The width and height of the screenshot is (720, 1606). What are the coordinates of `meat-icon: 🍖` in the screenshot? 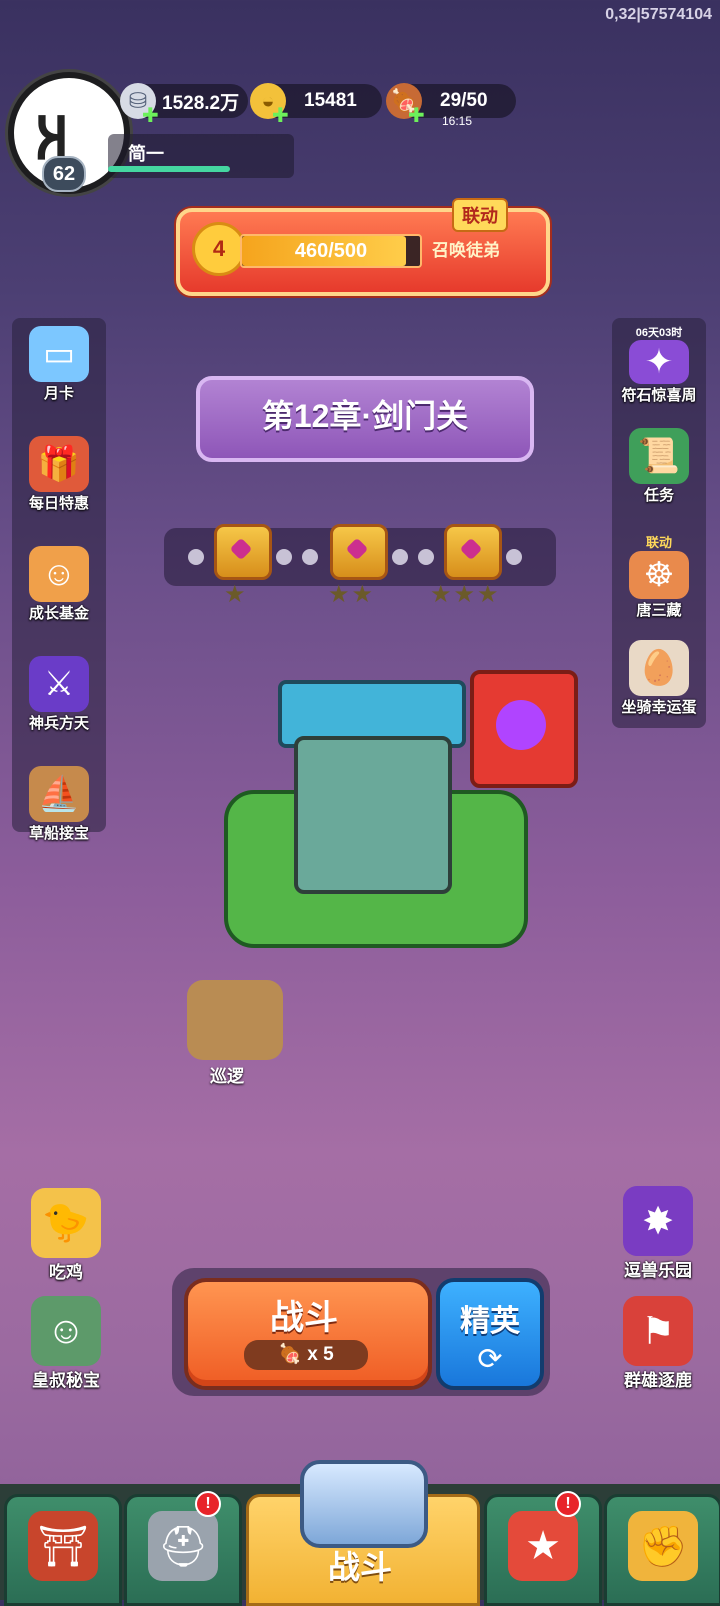 It's located at (290, 1354).